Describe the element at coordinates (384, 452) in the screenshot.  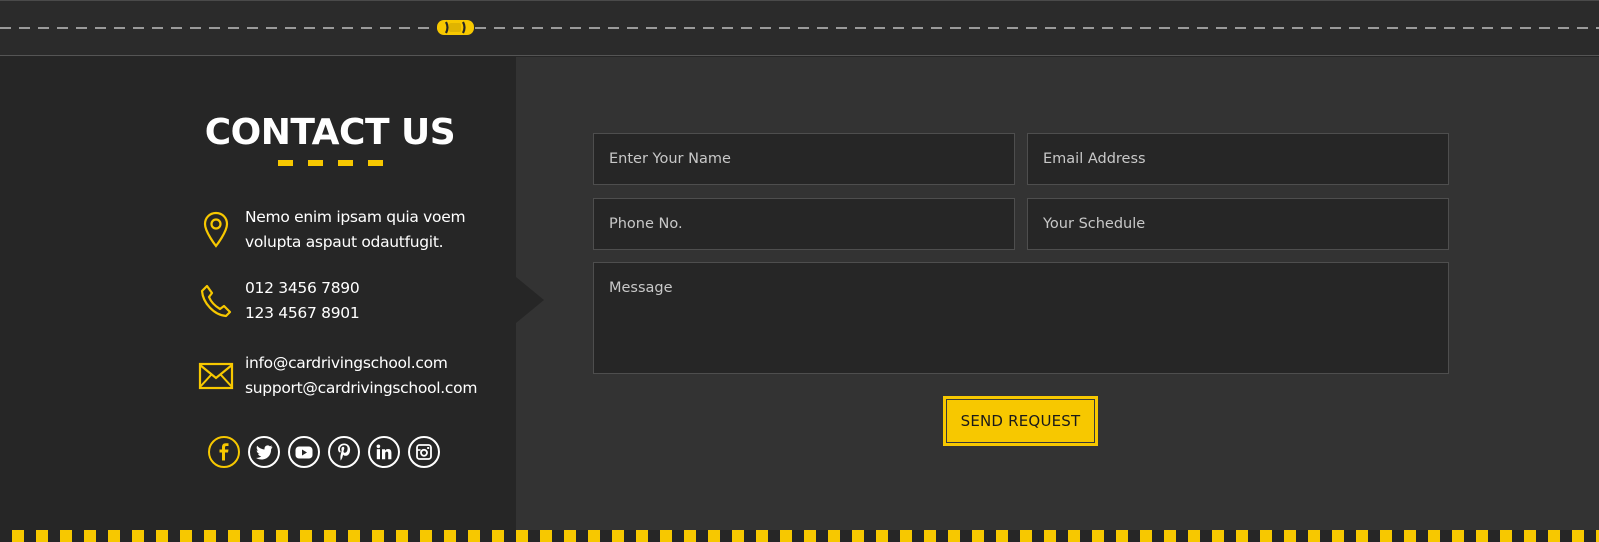
I see `linkedin-icon` at that location.